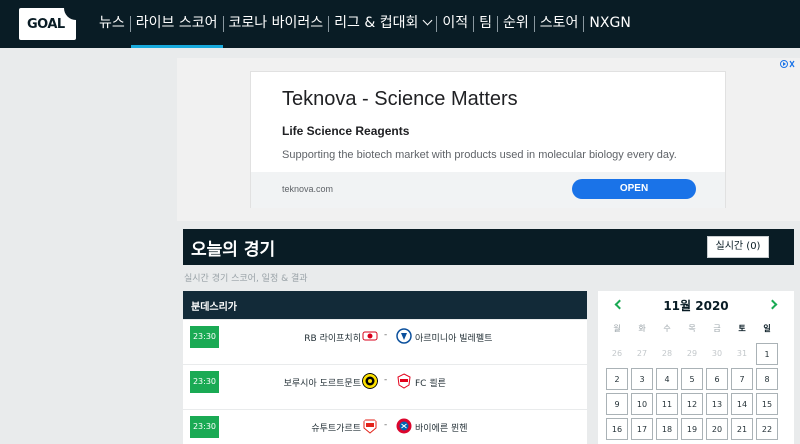 Image resolution: width=800 pixels, height=444 pixels. What do you see at coordinates (717, 404) in the screenshot?
I see `calendar-day: 13` at bounding box center [717, 404].